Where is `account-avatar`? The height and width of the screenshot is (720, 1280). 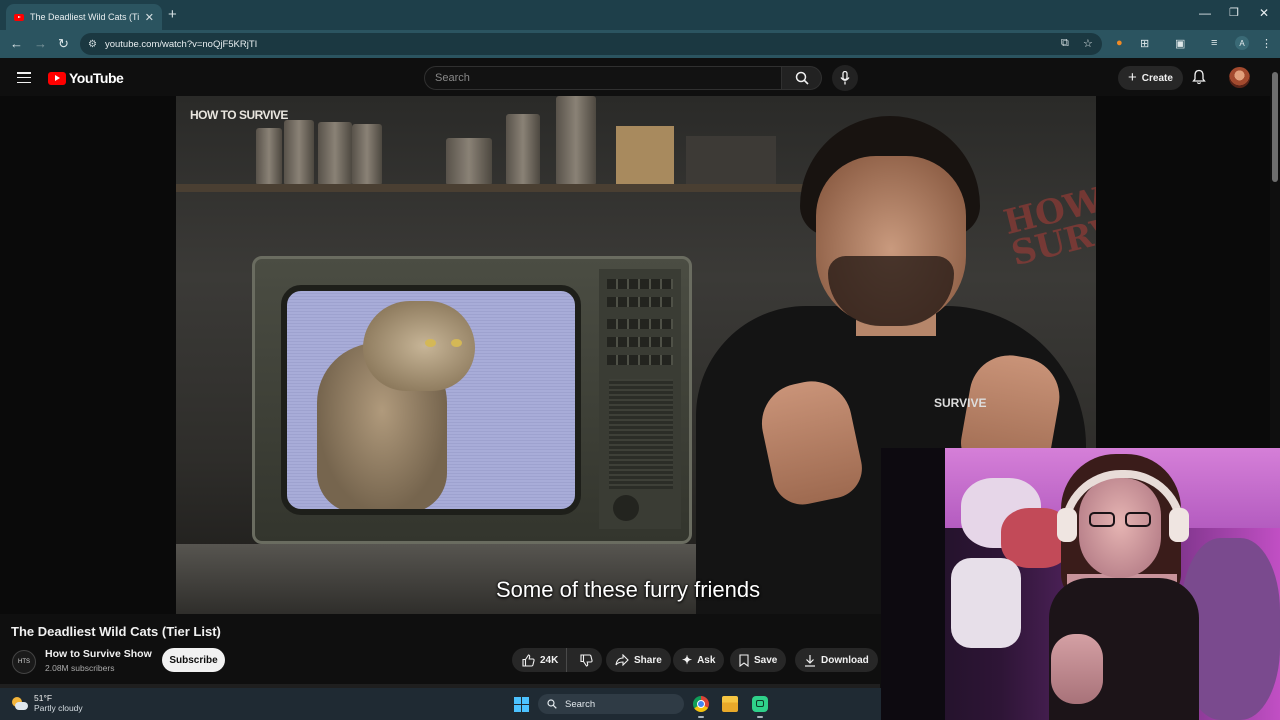 account-avatar is located at coordinates (1239, 77).